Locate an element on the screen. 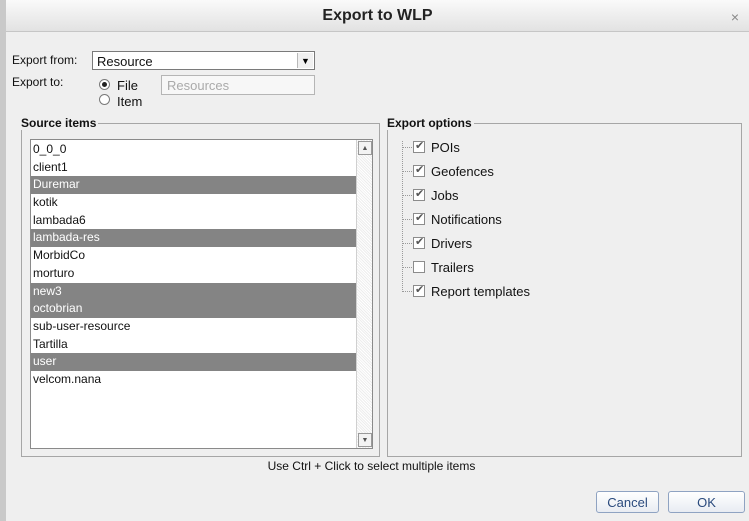 This screenshot has height=521, width=749. option-label: Jobs is located at coordinates (444, 195).